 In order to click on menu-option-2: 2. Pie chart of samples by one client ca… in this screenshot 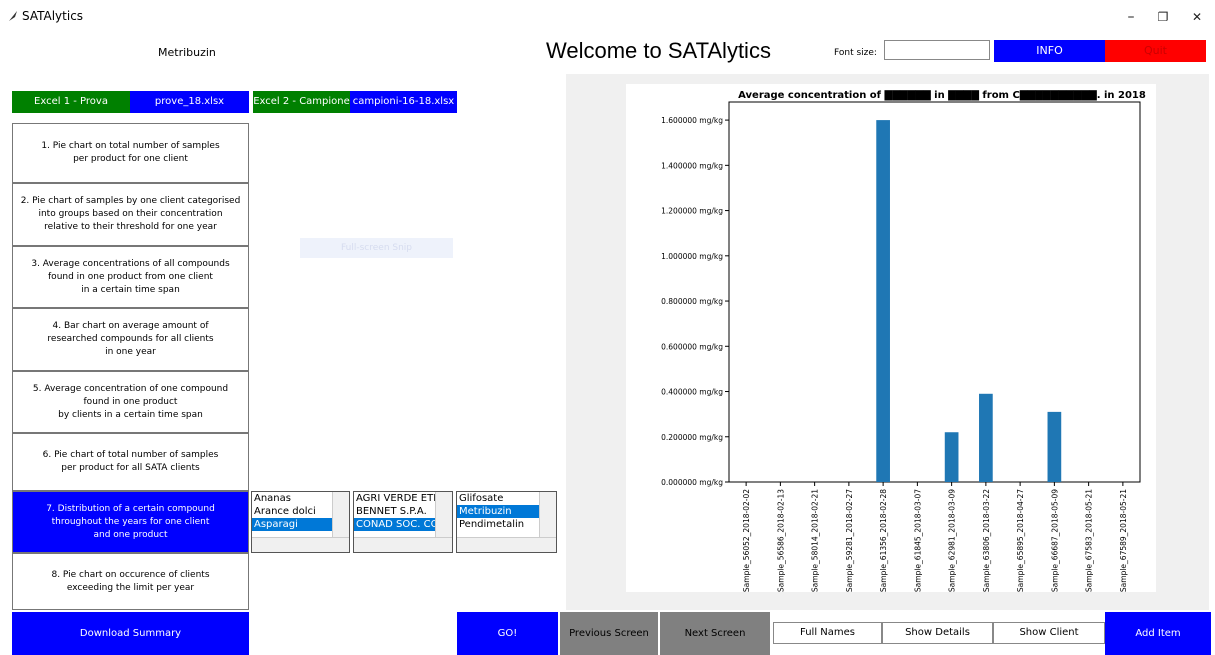, I will do `click(130, 214)`.